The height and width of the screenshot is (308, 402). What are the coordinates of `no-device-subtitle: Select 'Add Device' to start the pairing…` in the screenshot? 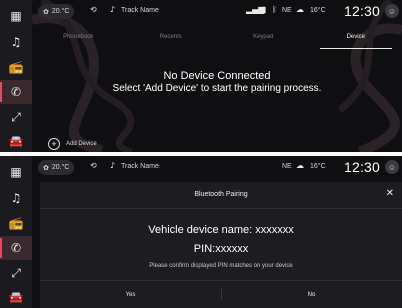 It's located at (217, 88).